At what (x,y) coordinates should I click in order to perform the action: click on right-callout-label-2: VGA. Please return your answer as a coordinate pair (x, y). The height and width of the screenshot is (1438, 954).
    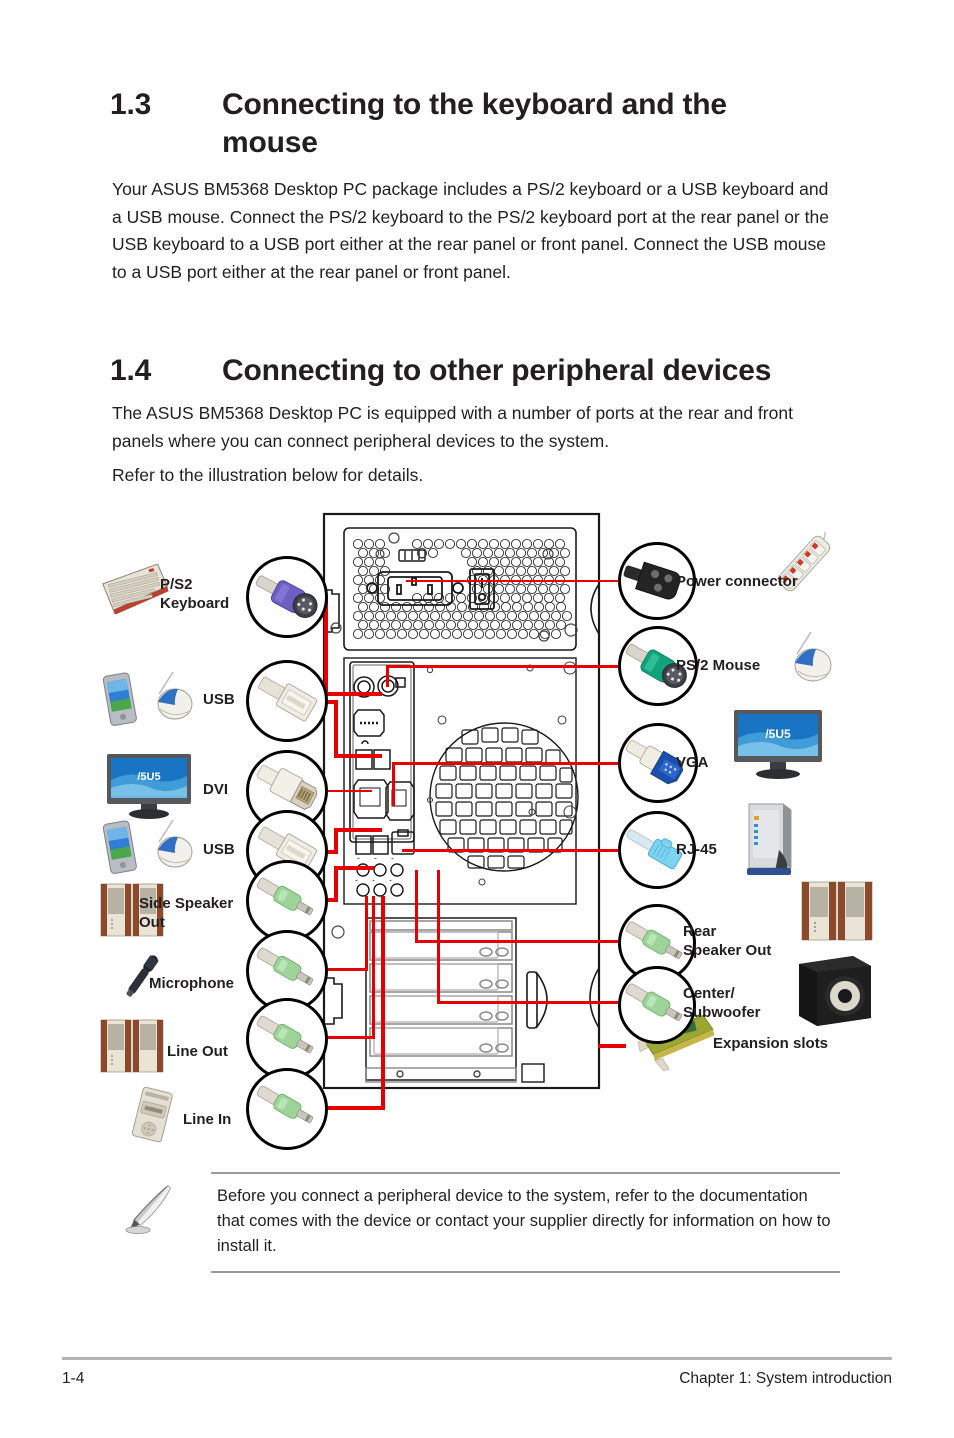
    Looking at the image, I should click on (692, 762).